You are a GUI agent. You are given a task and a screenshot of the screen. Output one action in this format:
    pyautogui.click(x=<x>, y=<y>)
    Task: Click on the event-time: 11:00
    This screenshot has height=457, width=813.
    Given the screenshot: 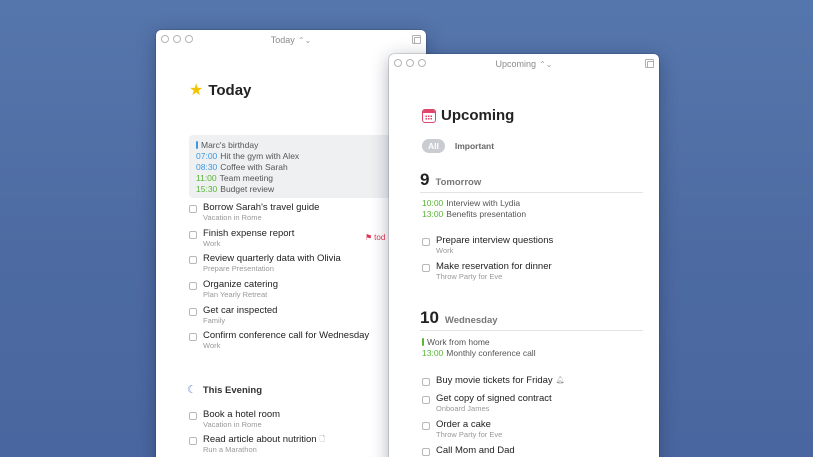 What is the action you would take?
    pyautogui.click(x=206, y=178)
    